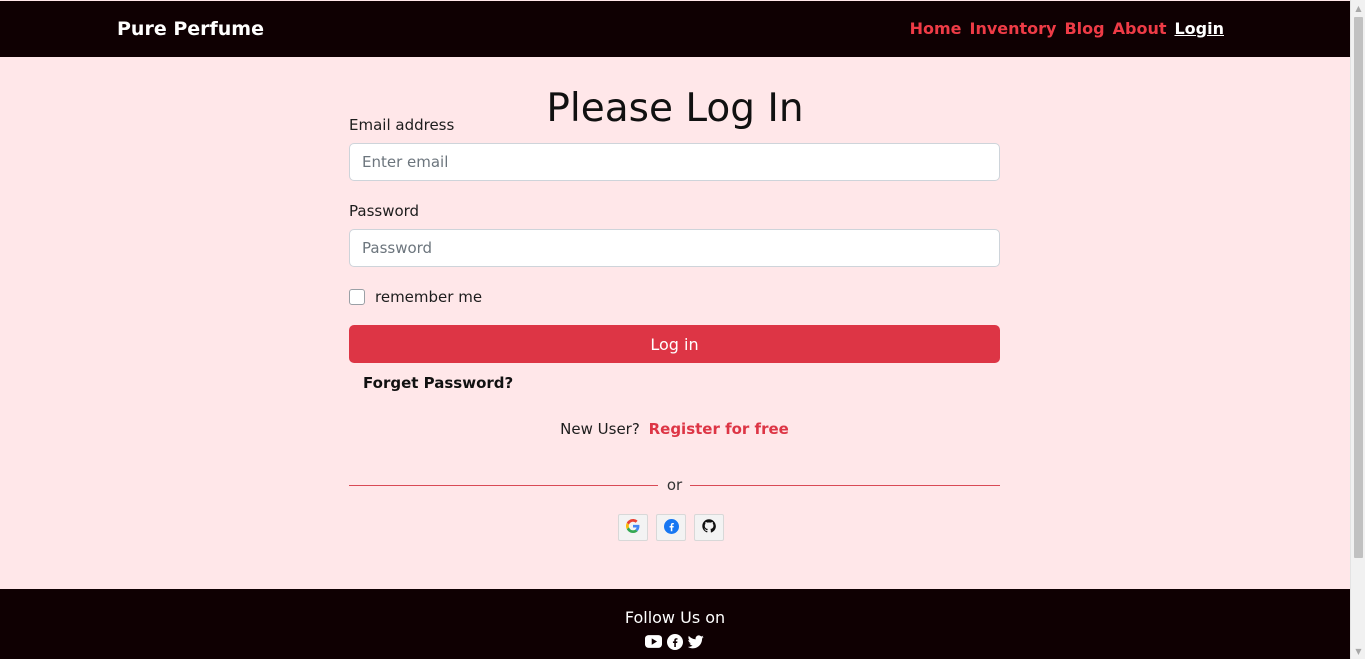 The height and width of the screenshot is (659, 1365). What do you see at coordinates (675, 617) in the screenshot?
I see `footer-title: Follow Us on` at bounding box center [675, 617].